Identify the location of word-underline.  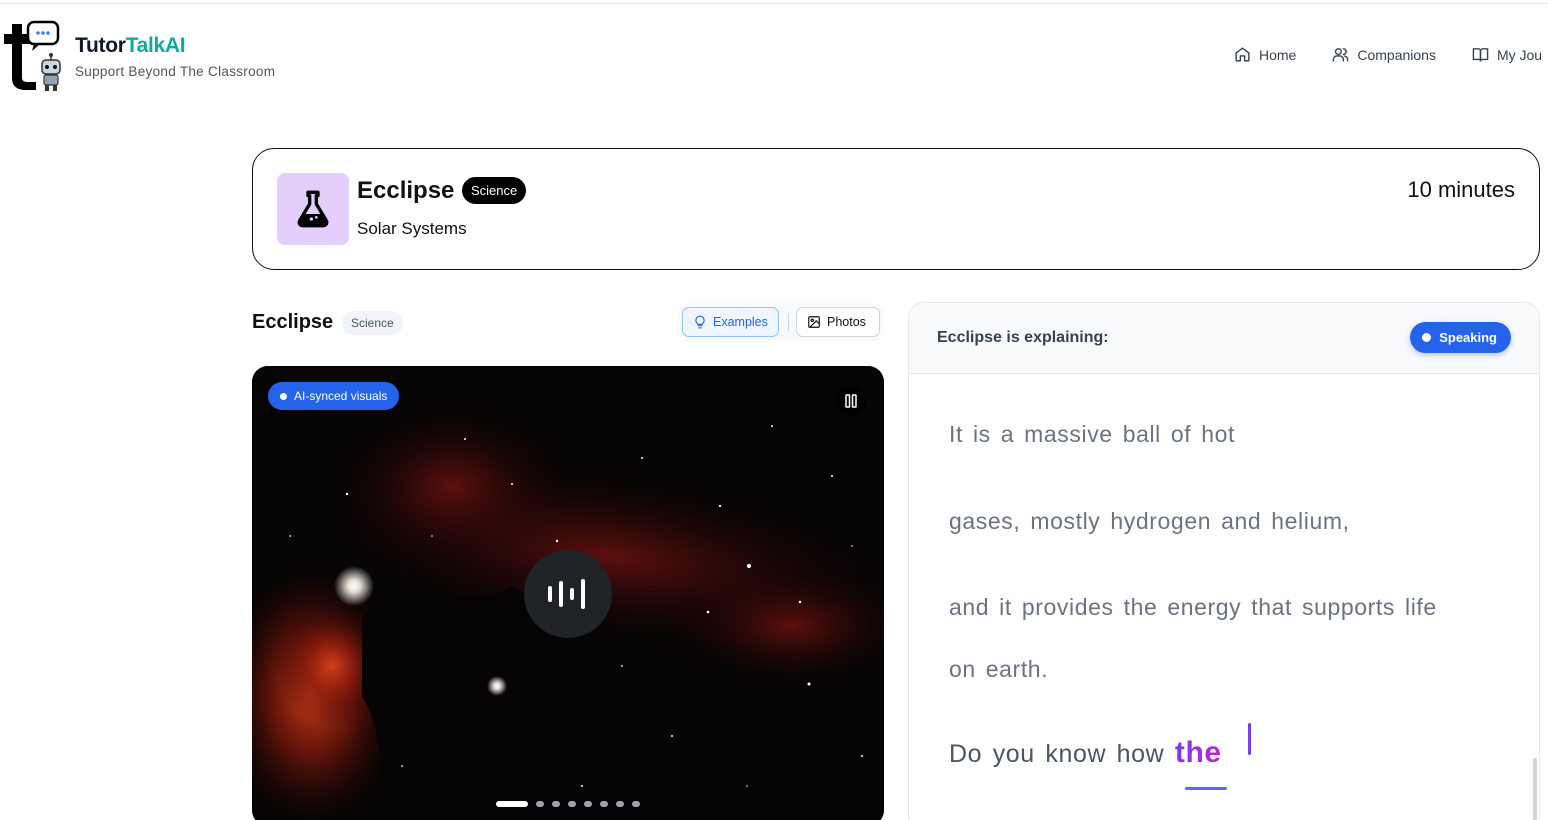
(1206, 788).